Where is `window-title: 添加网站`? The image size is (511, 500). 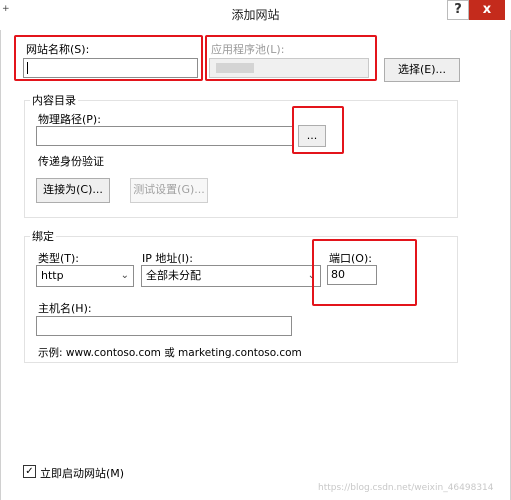 window-title: 添加网站 is located at coordinates (255, 15).